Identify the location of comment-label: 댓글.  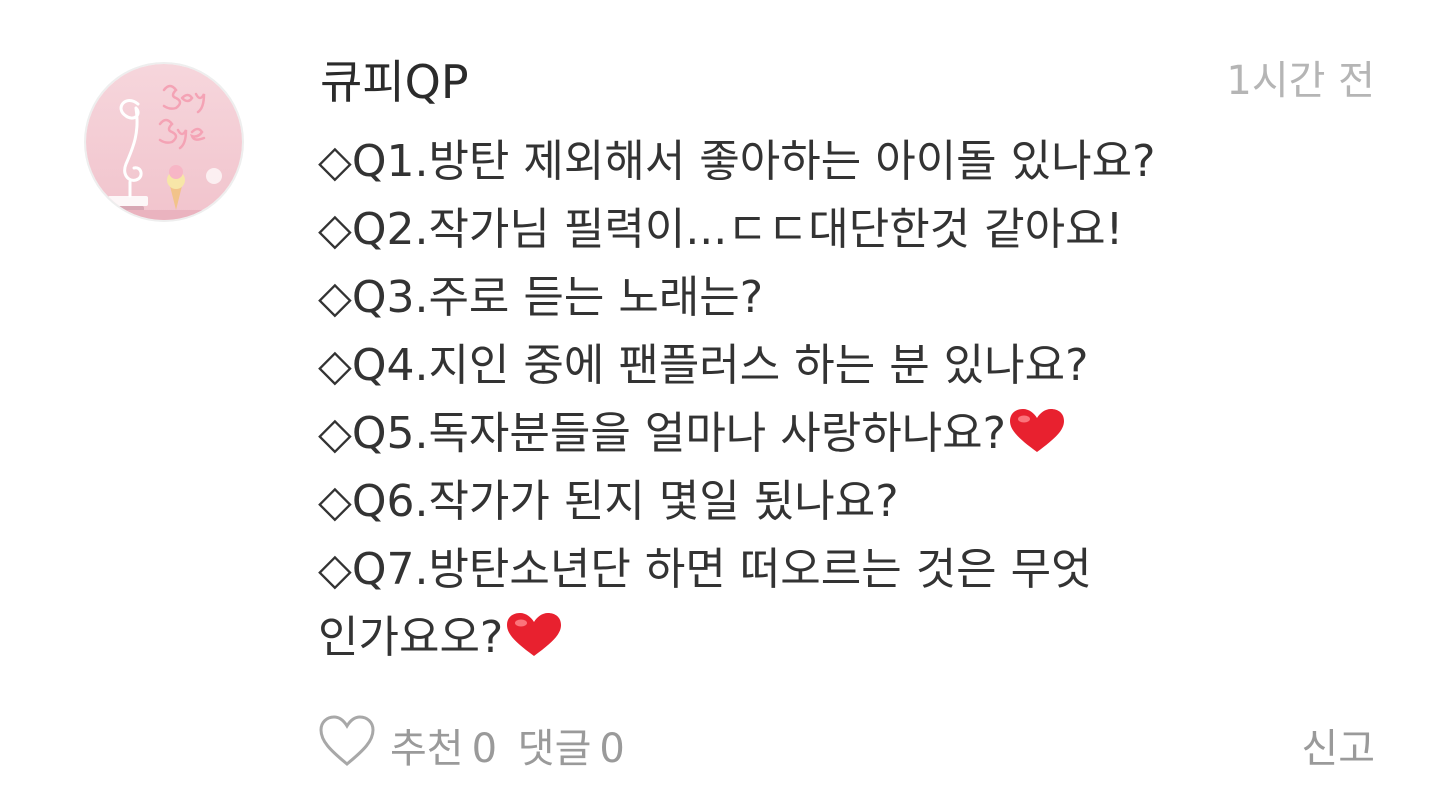
(555, 749).